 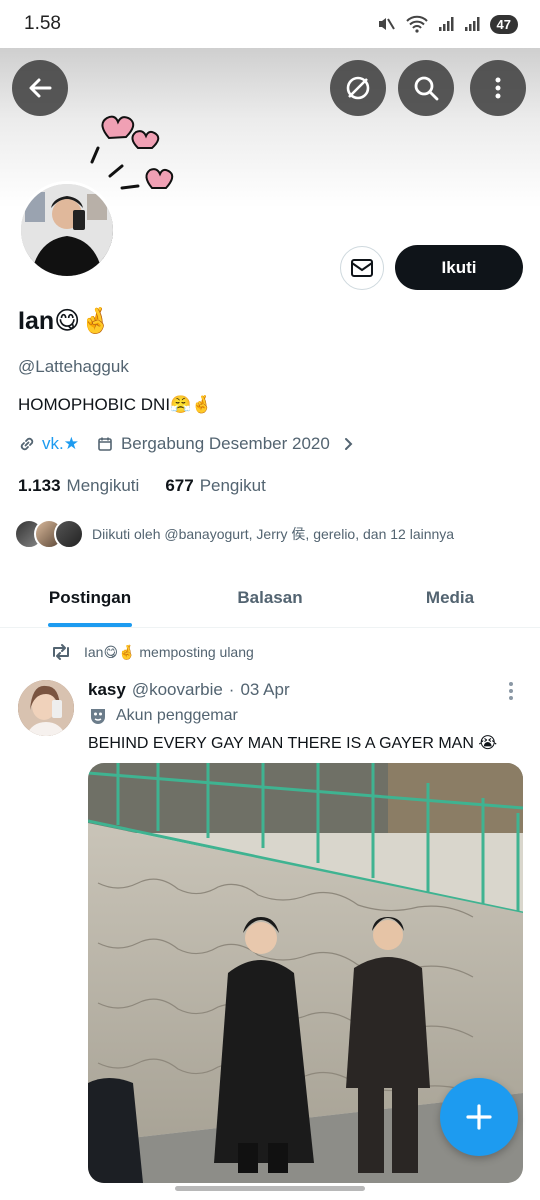 What do you see at coordinates (98, 716) in the screenshot?
I see `mask-icon` at bounding box center [98, 716].